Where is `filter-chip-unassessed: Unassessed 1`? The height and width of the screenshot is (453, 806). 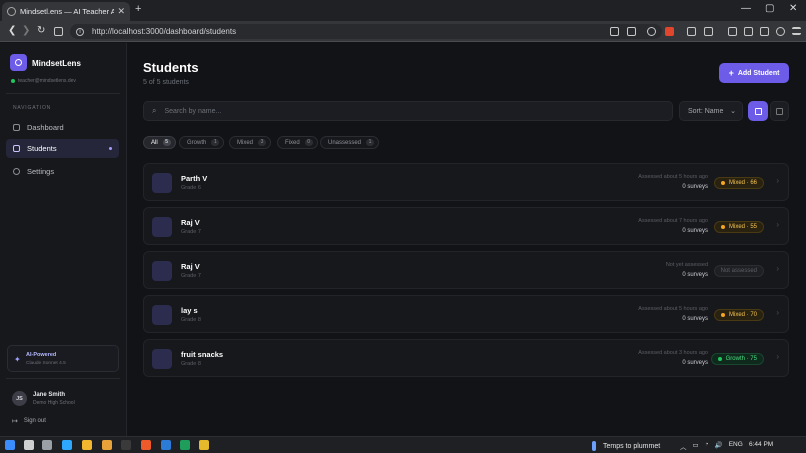 filter-chip-unassessed: Unassessed 1 is located at coordinates (350, 142).